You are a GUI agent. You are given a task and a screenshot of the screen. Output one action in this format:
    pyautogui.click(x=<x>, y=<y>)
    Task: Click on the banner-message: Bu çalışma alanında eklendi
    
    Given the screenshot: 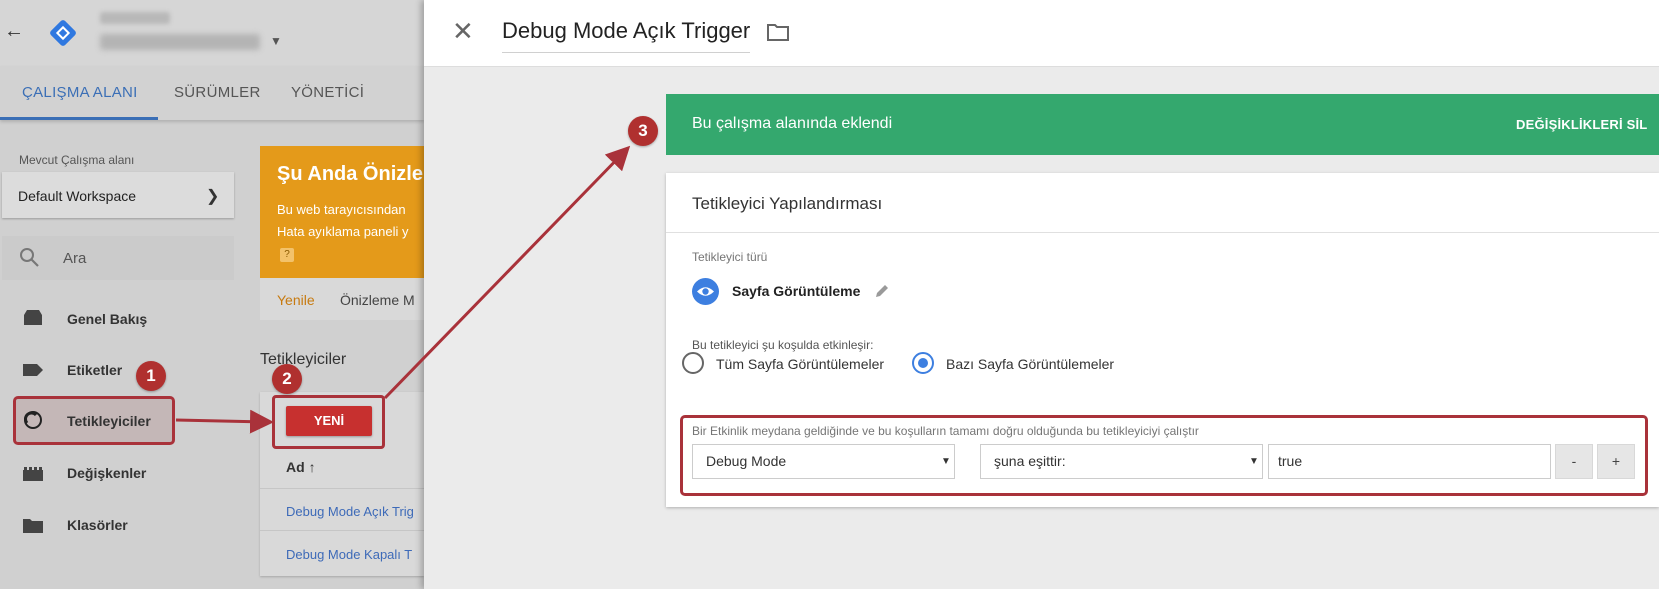 What is the action you would take?
    pyautogui.click(x=792, y=123)
    